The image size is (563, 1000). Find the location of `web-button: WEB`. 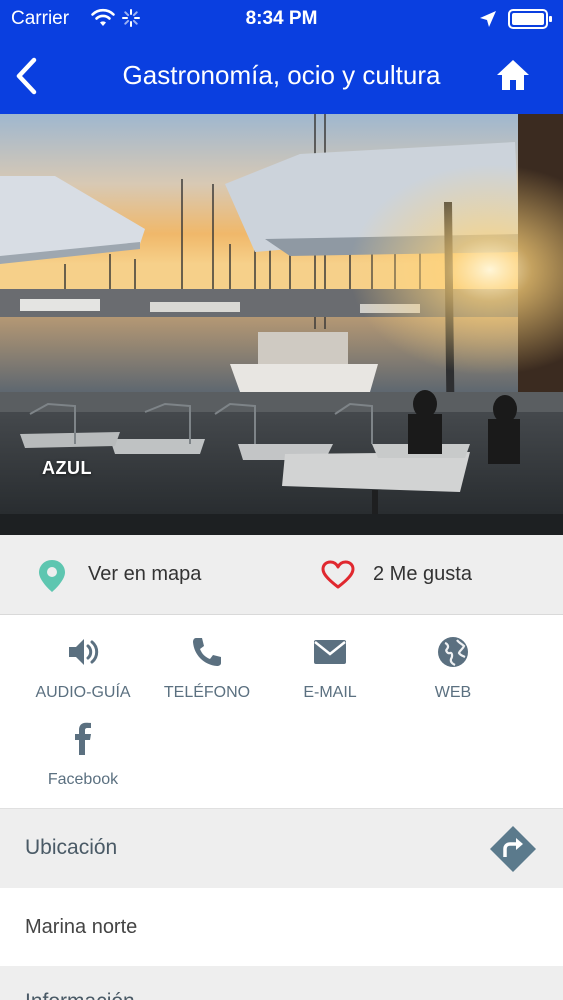

web-button: WEB is located at coordinates (453, 668).